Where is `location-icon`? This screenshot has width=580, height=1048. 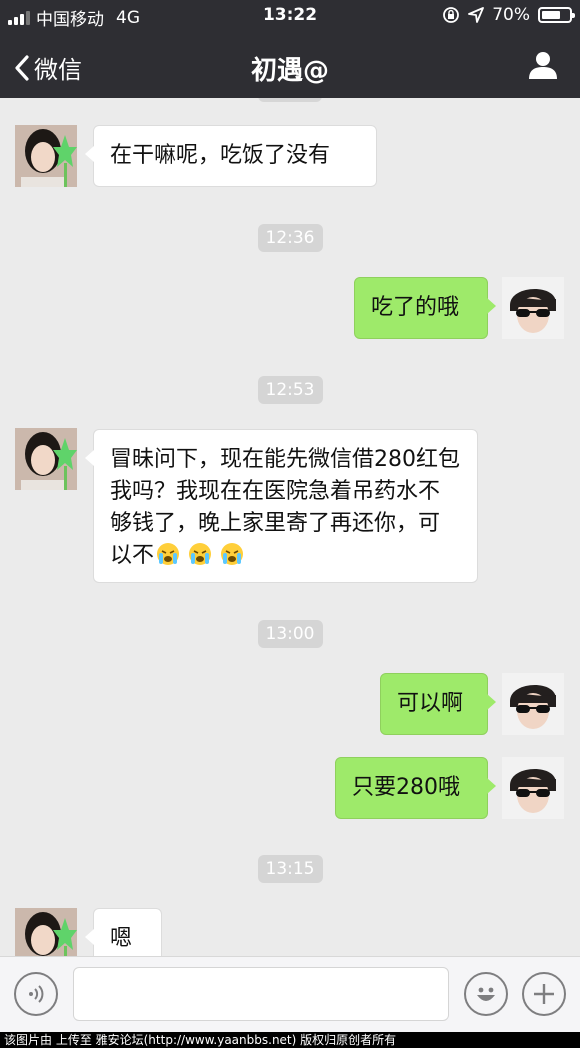
location-icon is located at coordinates (476, 15).